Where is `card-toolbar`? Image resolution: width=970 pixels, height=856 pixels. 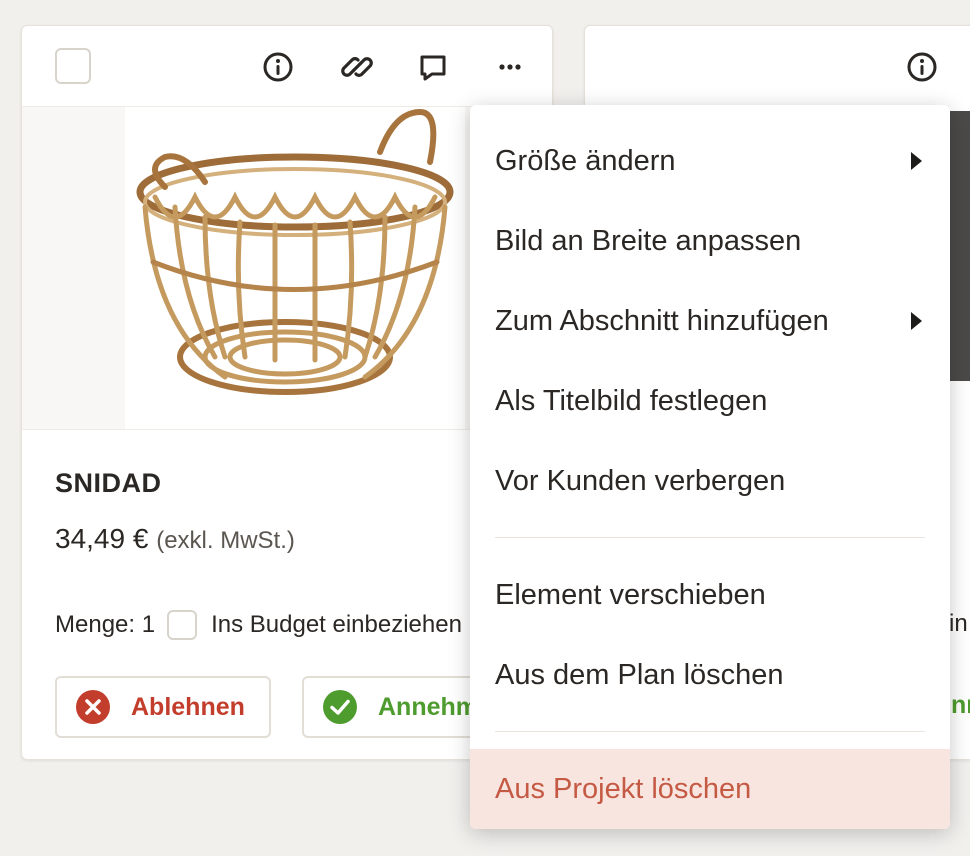
card-toolbar is located at coordinates (287, 66).